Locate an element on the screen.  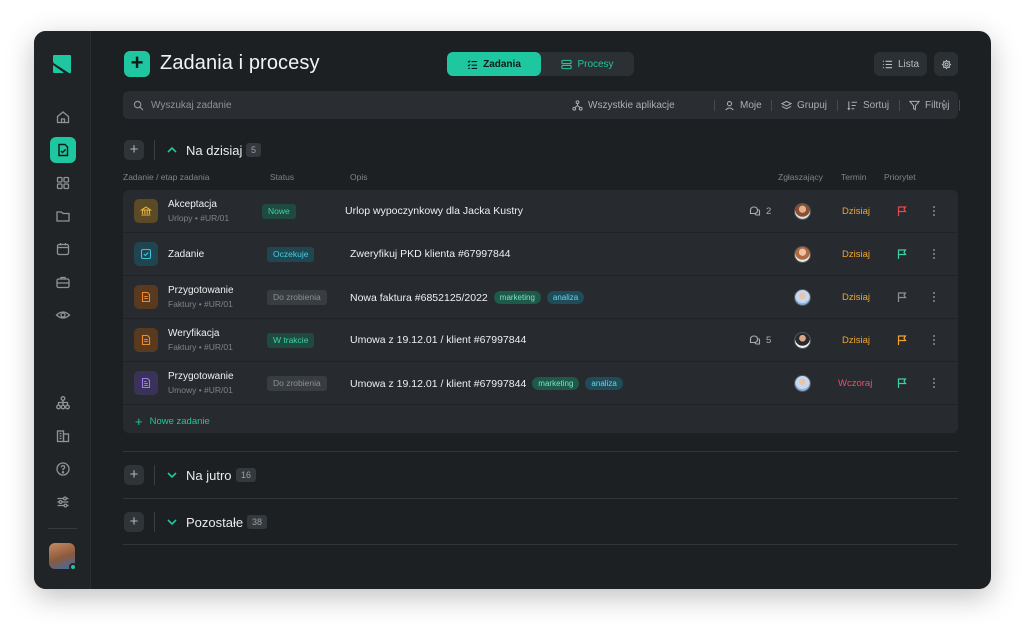
group-title: Pozostałe is located at coordinates (214, 522).